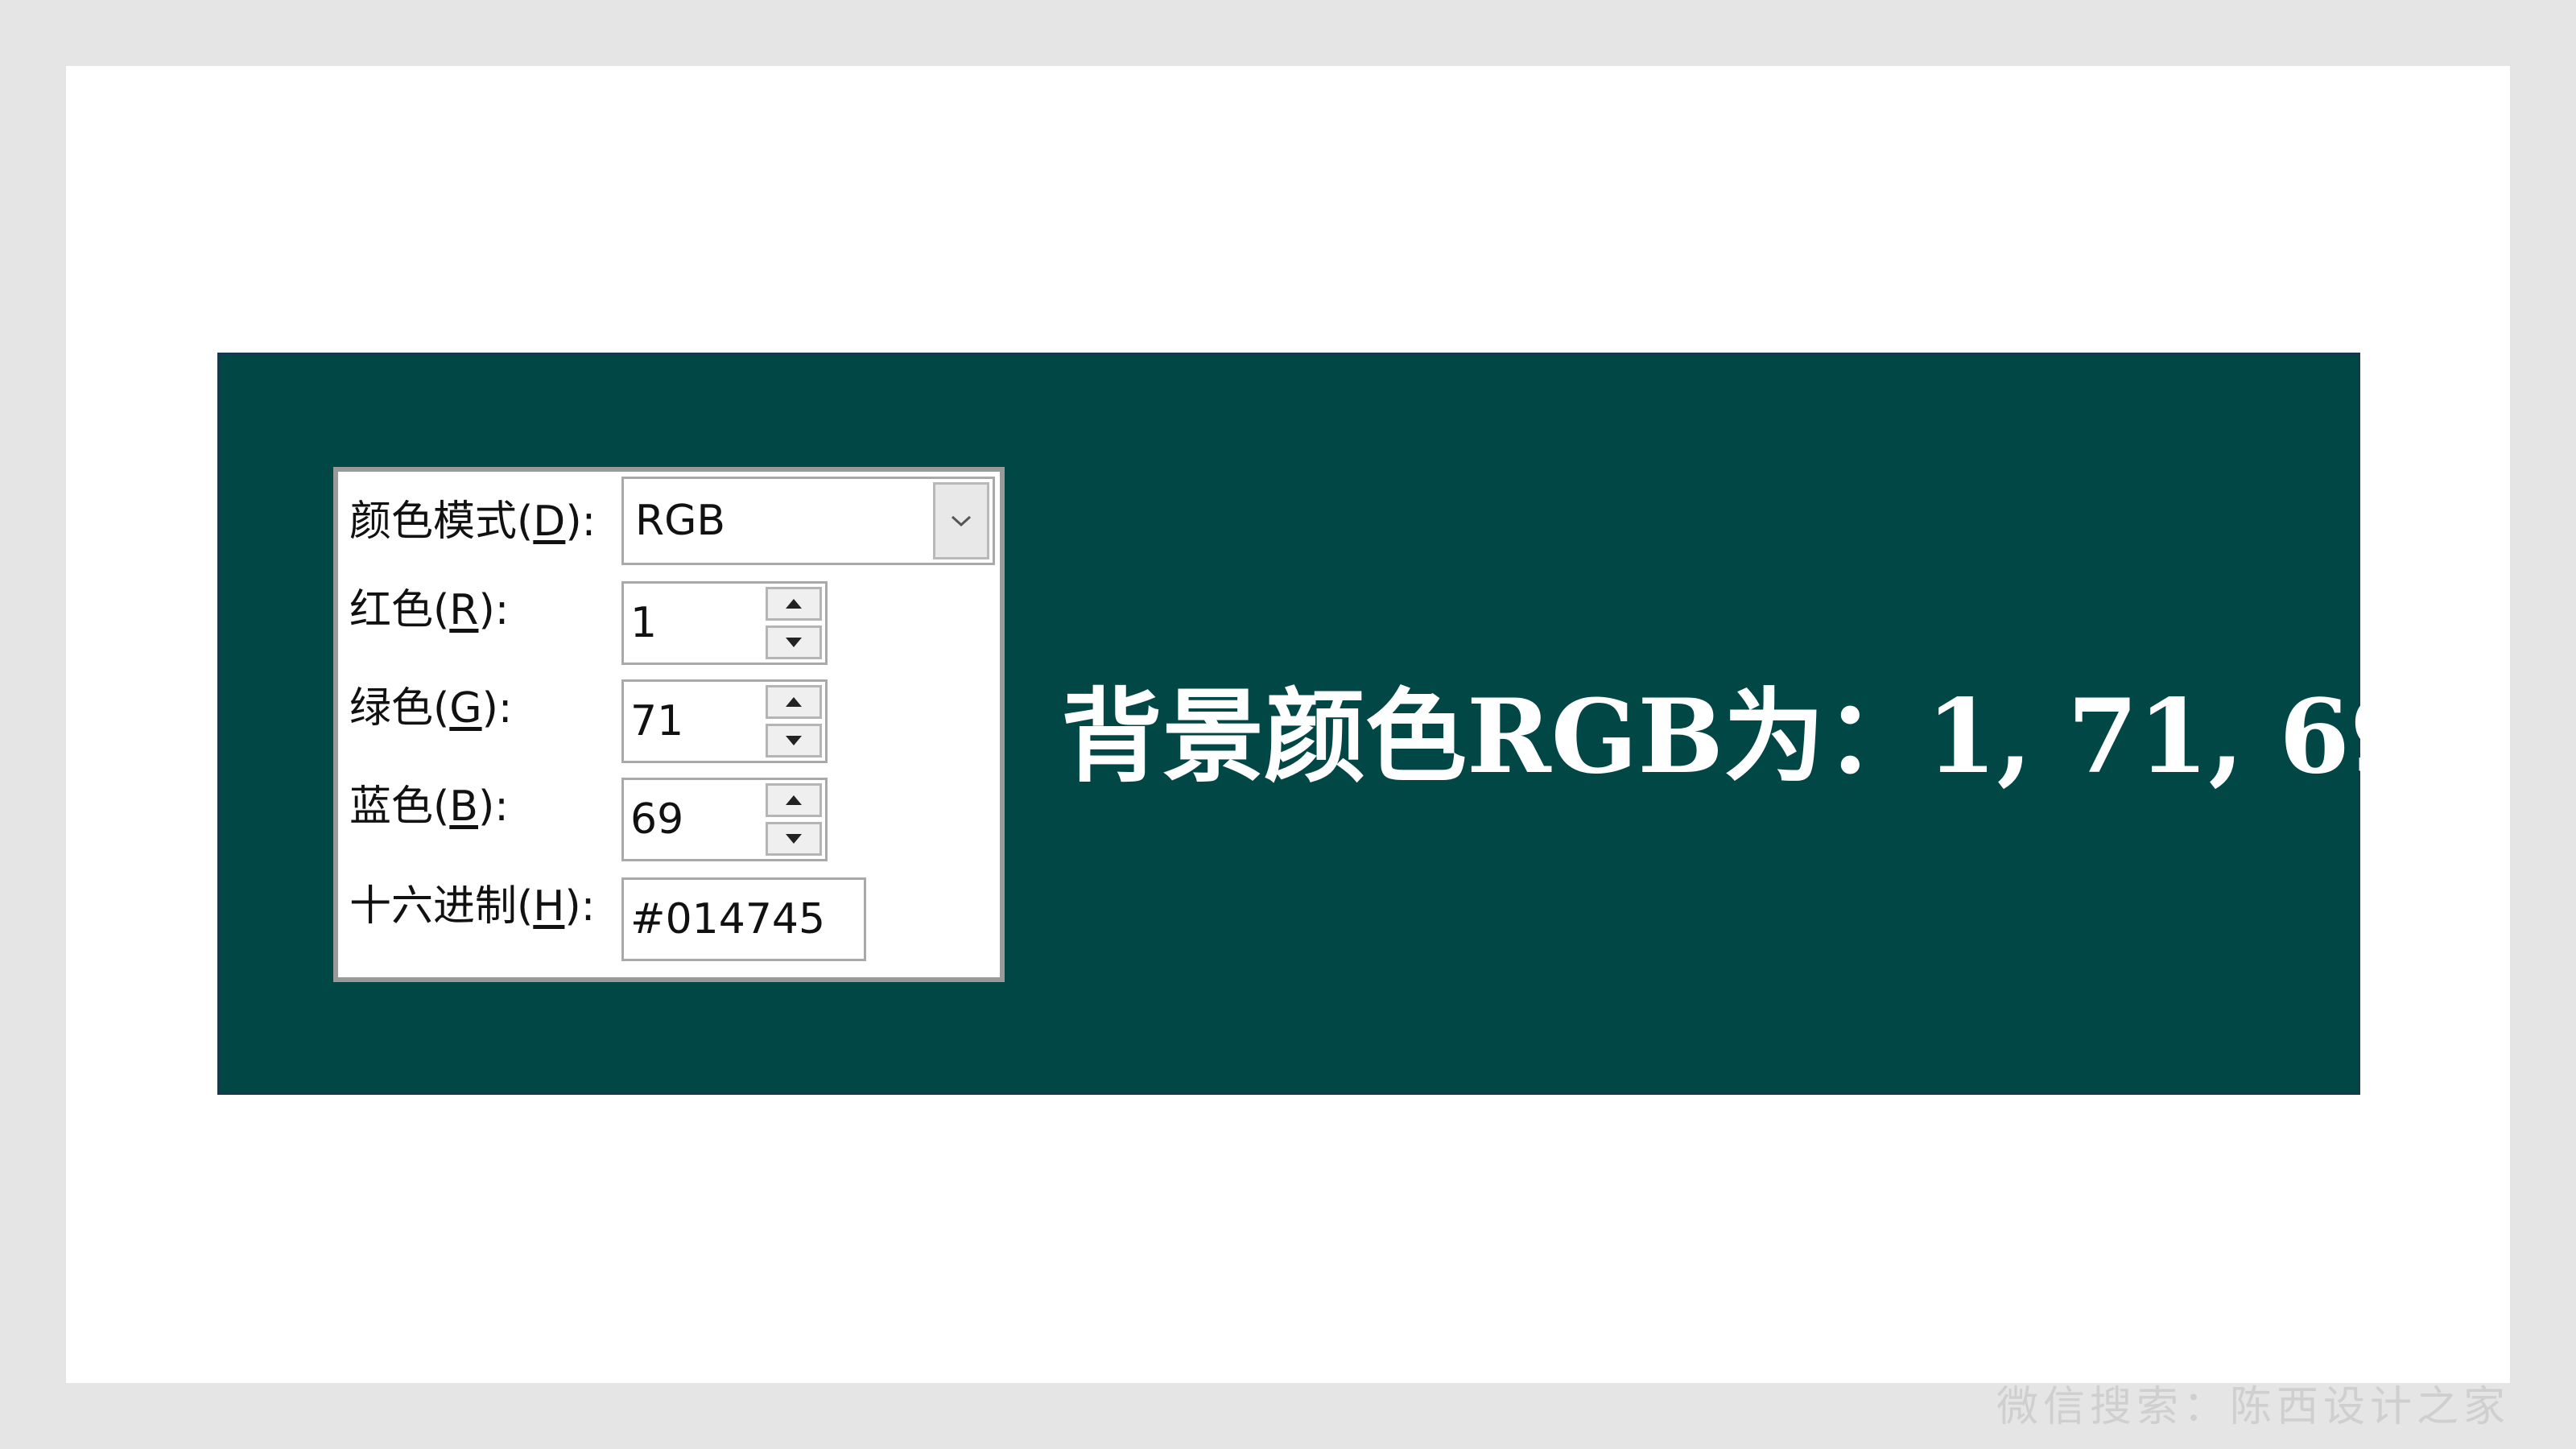  Describe the element at coordinates (657, 819) in the screenshot. I see `blue-value: 69` at that location.